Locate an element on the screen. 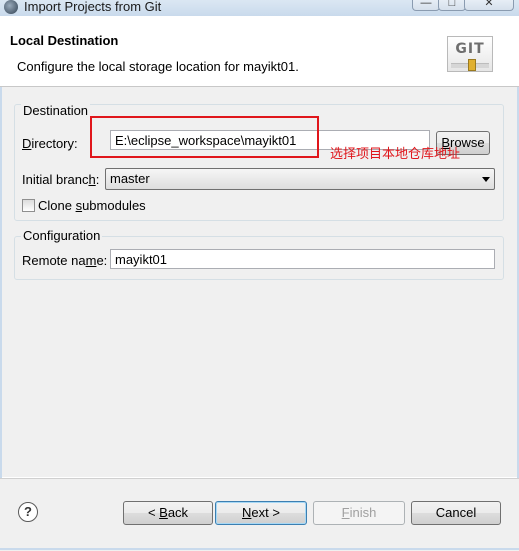 Image resolution: width=519 pixels, height=551 pixels. git-logo-icon: GIT is located at coordinates (470, 54).